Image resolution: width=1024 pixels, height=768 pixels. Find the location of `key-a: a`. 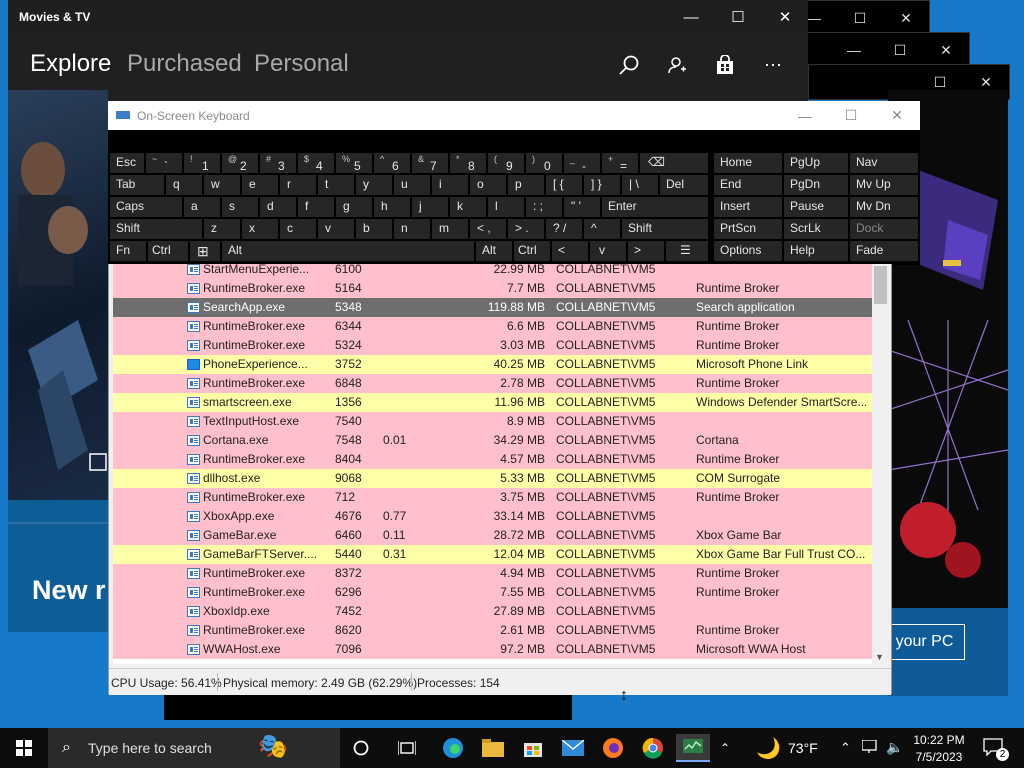

key-a: a is located at coordinates (202, 207).